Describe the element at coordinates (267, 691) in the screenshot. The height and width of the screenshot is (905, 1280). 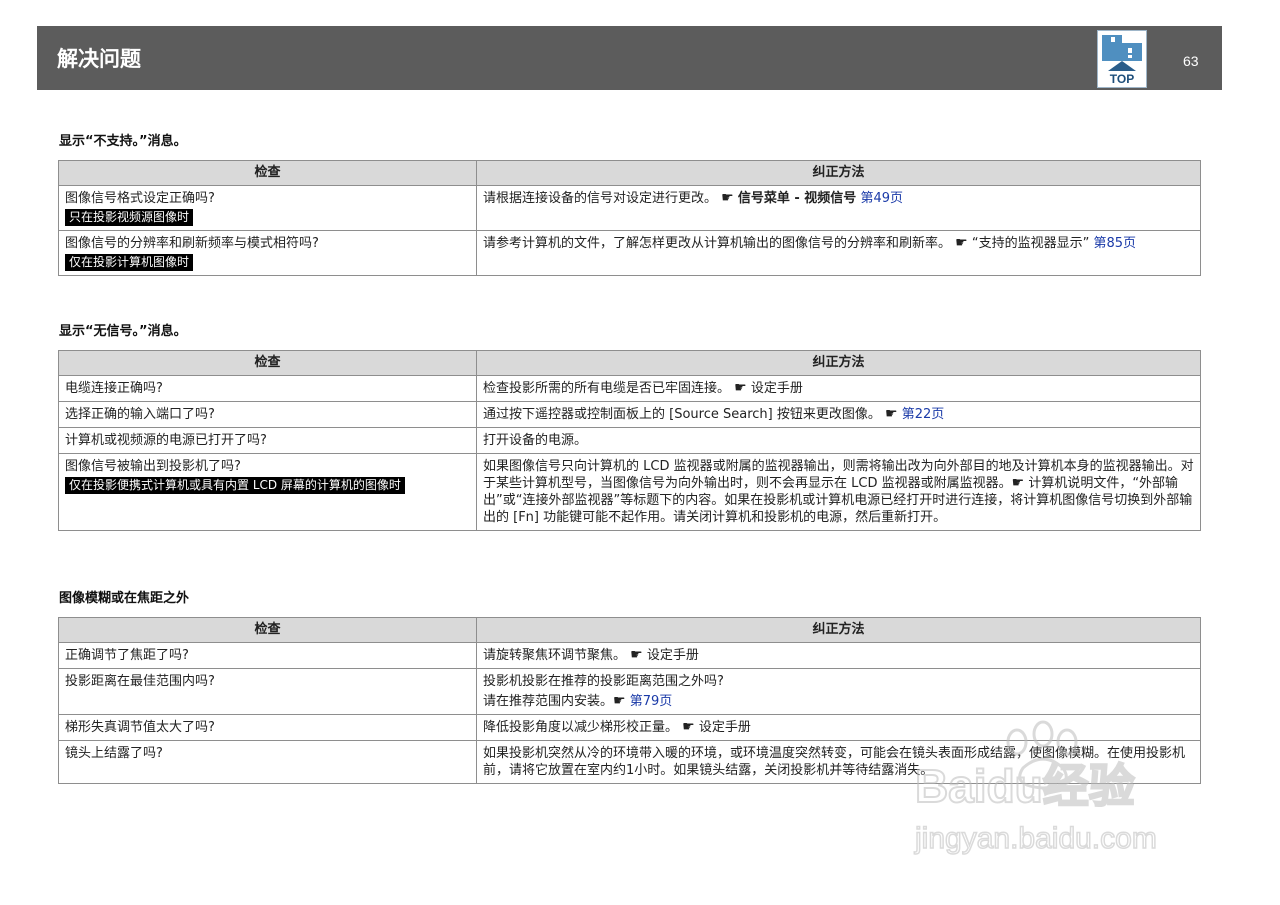
I see `check-cell: 投影距离在最佳范围内吗?` at that location.